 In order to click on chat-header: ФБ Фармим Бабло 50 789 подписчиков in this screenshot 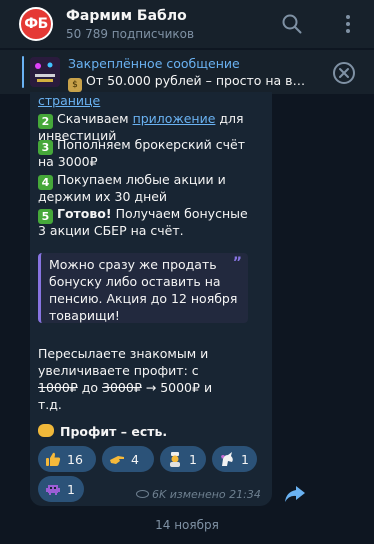, I will do `click(187, 24)`.